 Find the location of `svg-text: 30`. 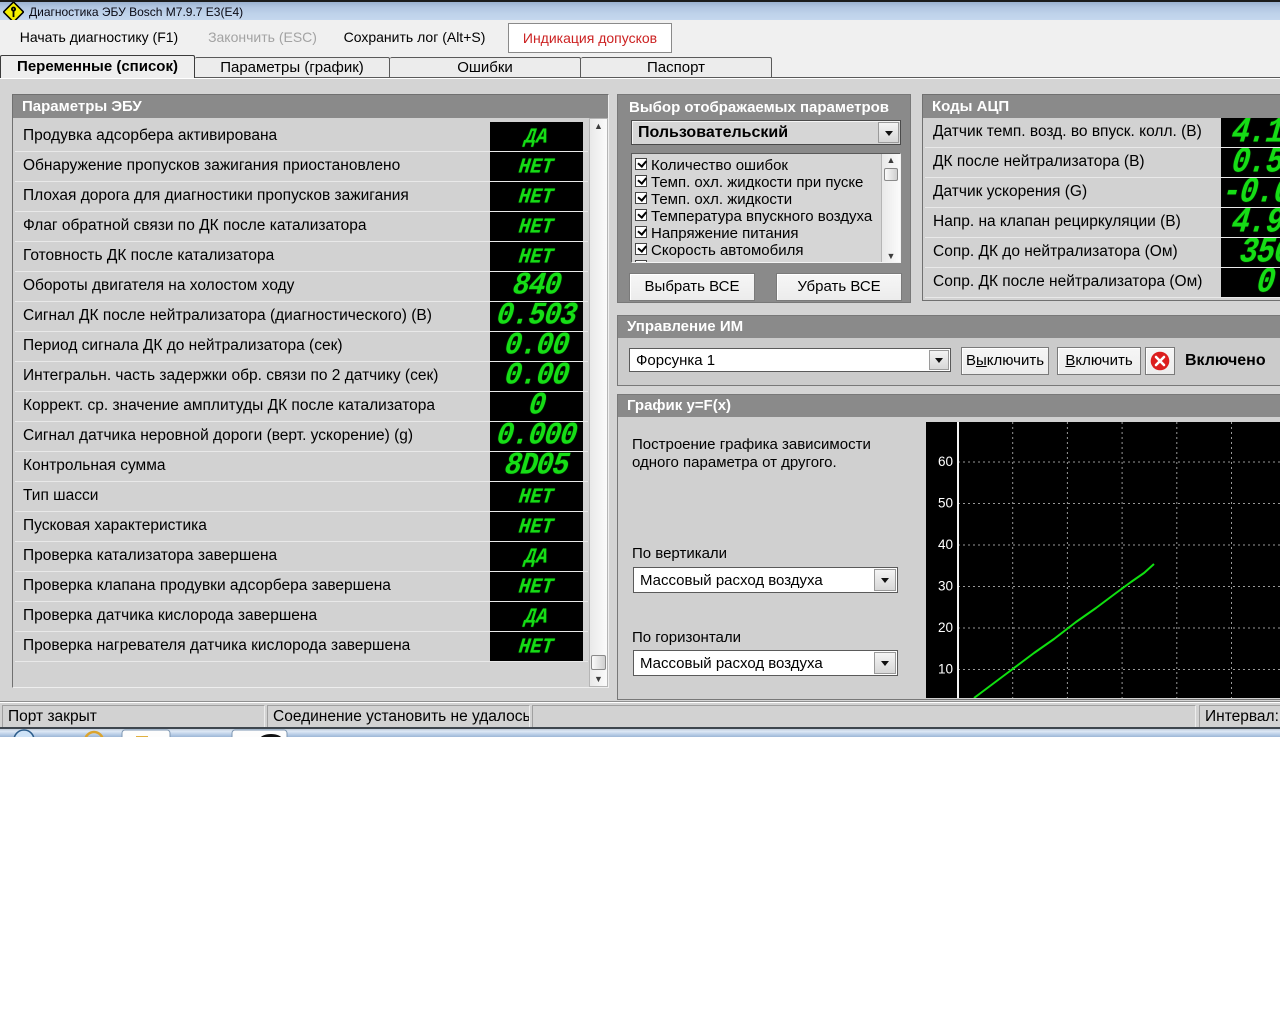

svg-text: 30 is located at coordinates (945, 586).